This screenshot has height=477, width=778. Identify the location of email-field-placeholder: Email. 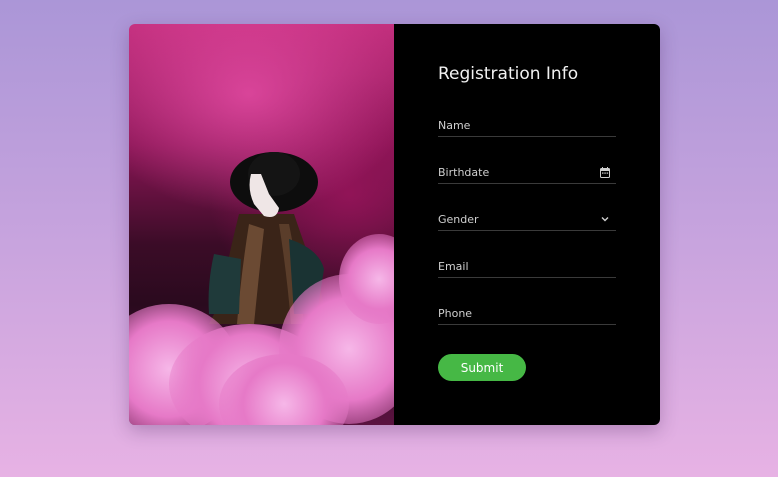
(453, 266).